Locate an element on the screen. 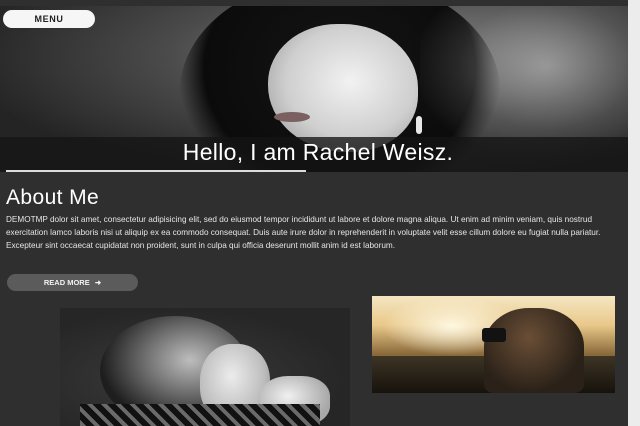 The height and width of the screenshot is (426, 640). read-more-button: READ MORE ➜ is located at coordinates (72, 282).